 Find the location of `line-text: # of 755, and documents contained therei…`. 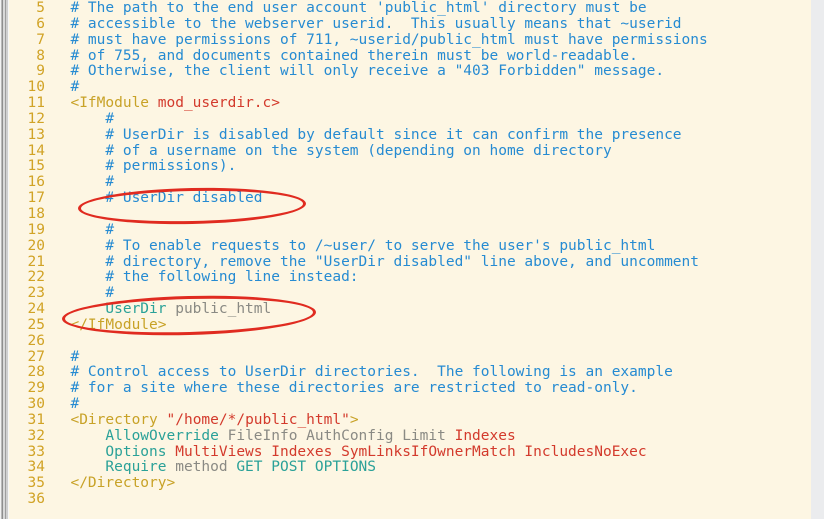

line-text: # of 755, and documents contained therei… is located at coordinates (345, 55).